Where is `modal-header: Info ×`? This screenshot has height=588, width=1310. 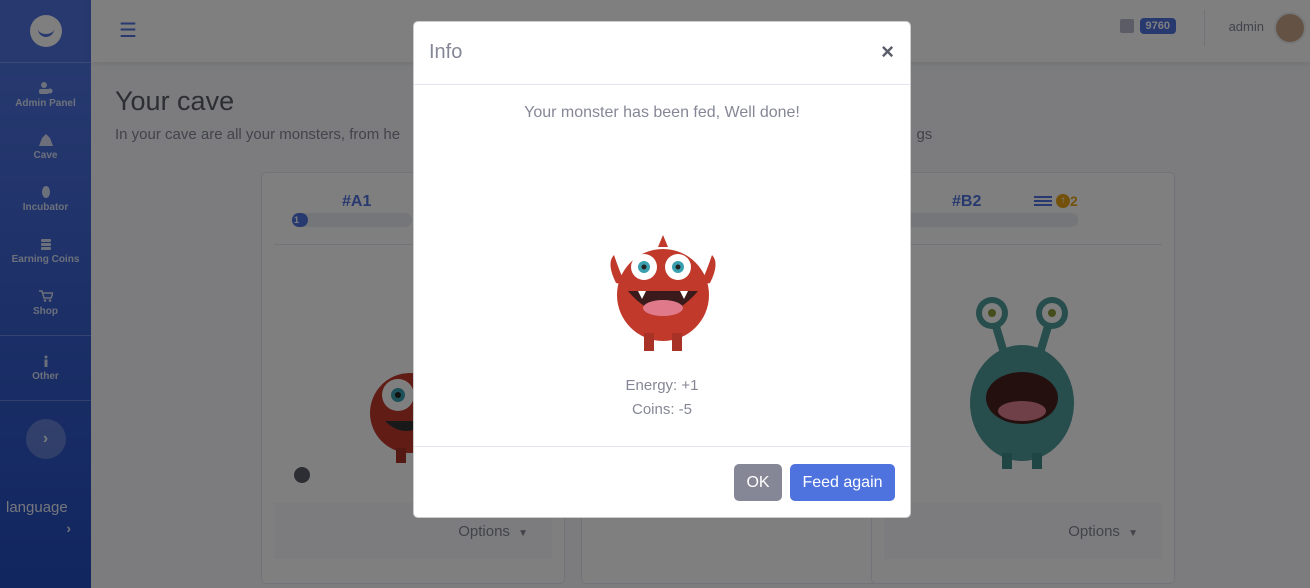 modal-header: Info × is located at coordinates (662, 53).